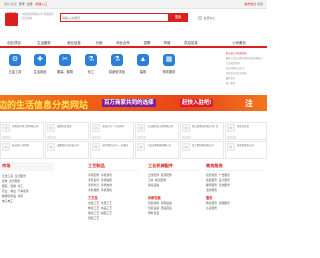 Image resolution: width=320 pixels, height=258 pixels. I want to click on news-item: 最新资讯, so click(245, 78).